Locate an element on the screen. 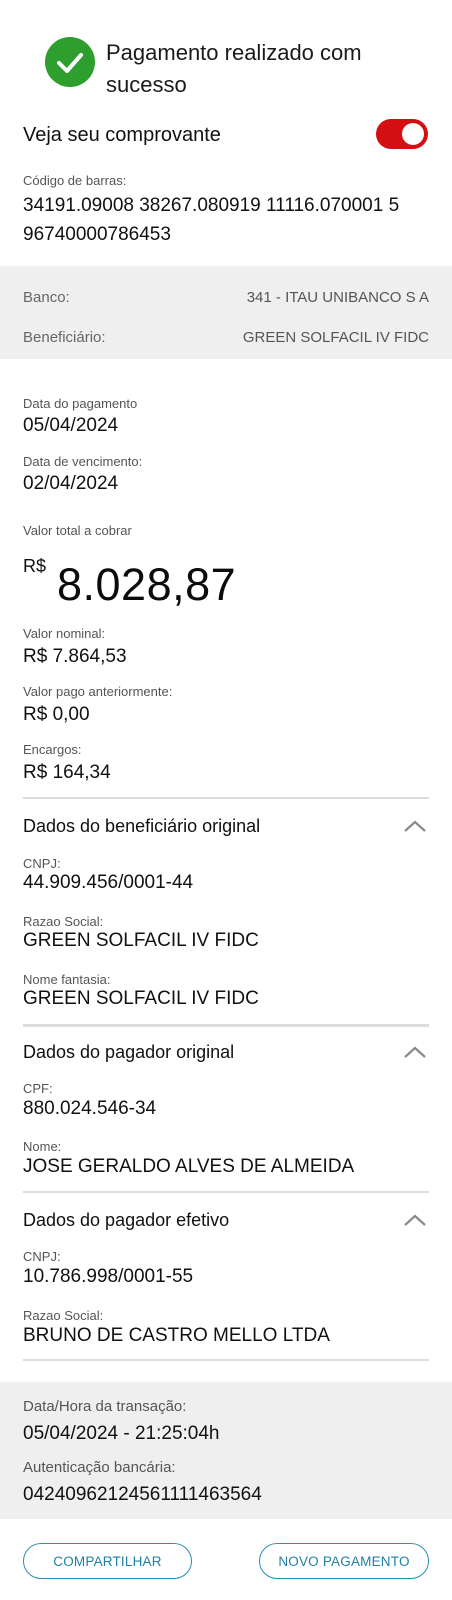  payer-name: JOSE GERALDO ALVES DE ALMEIDA is located at coordinates (189, 1166).